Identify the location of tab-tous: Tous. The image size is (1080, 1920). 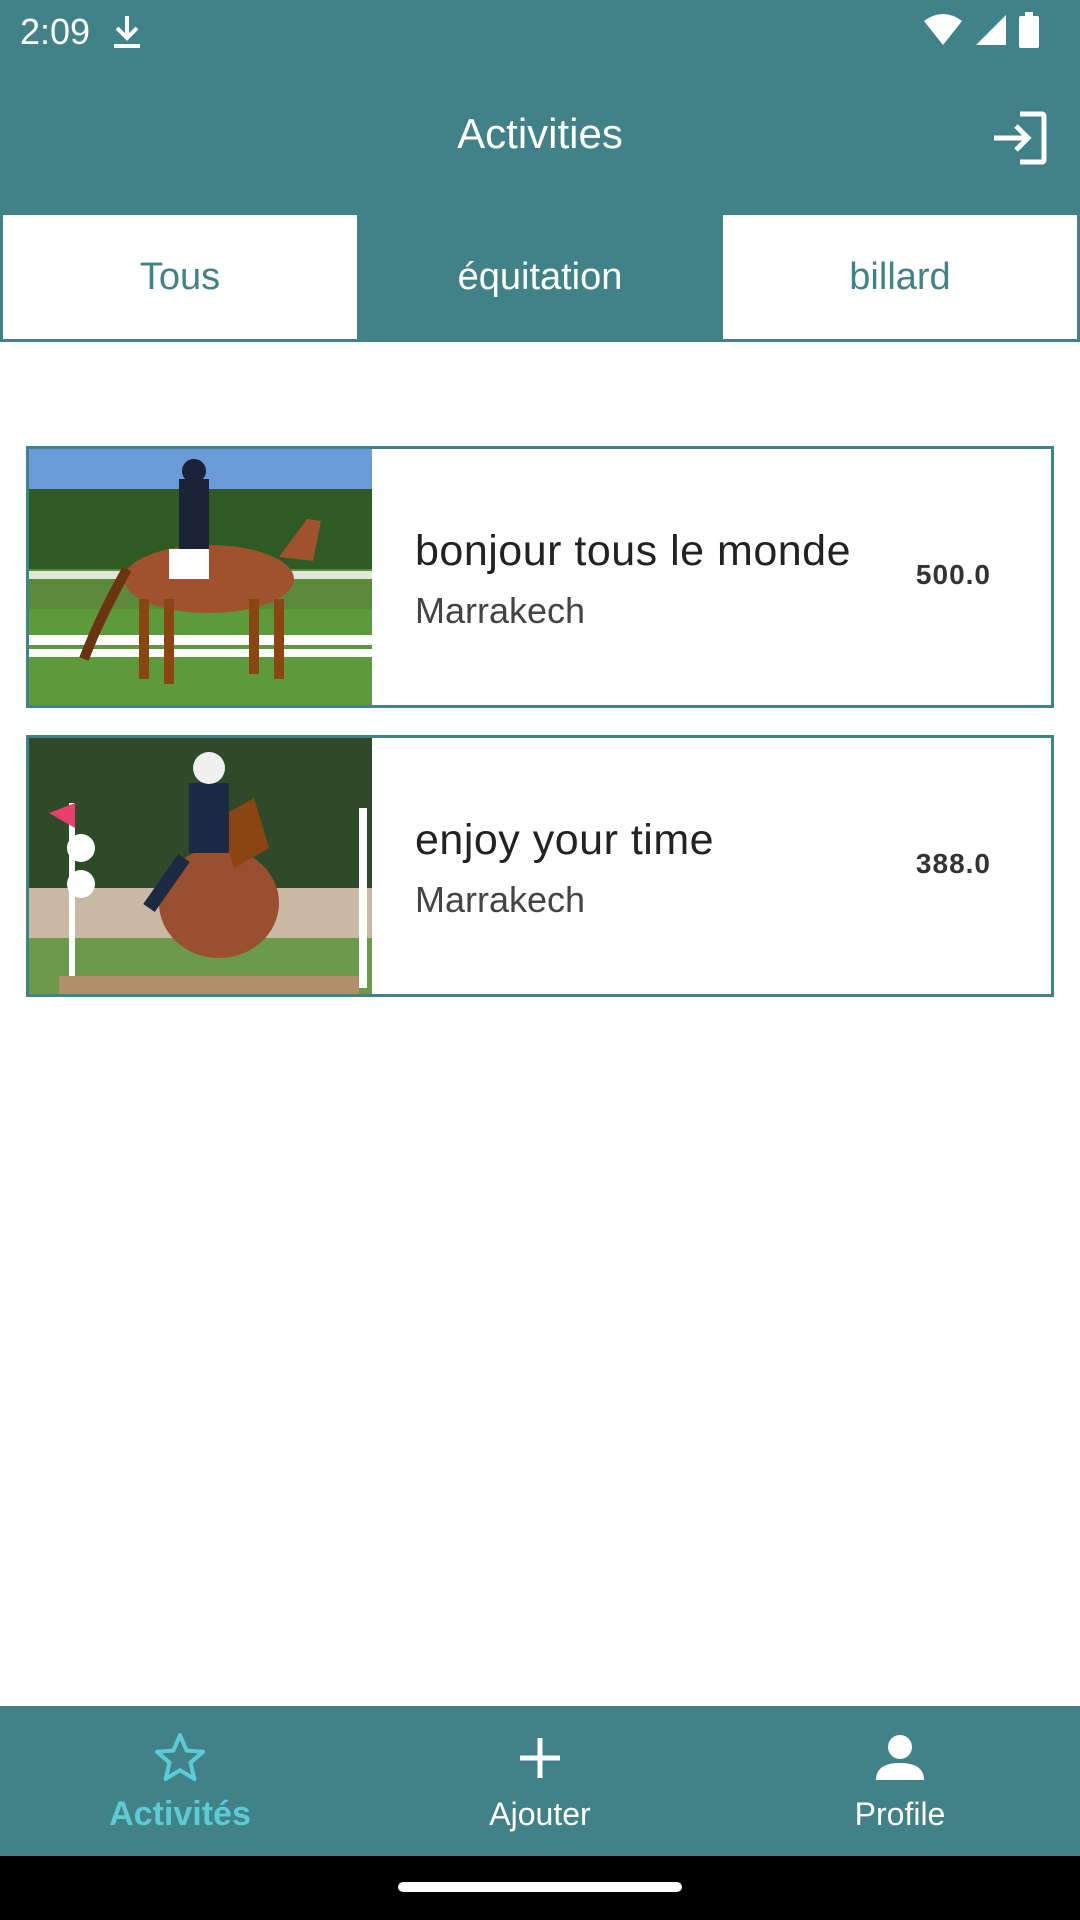
(180, 277).